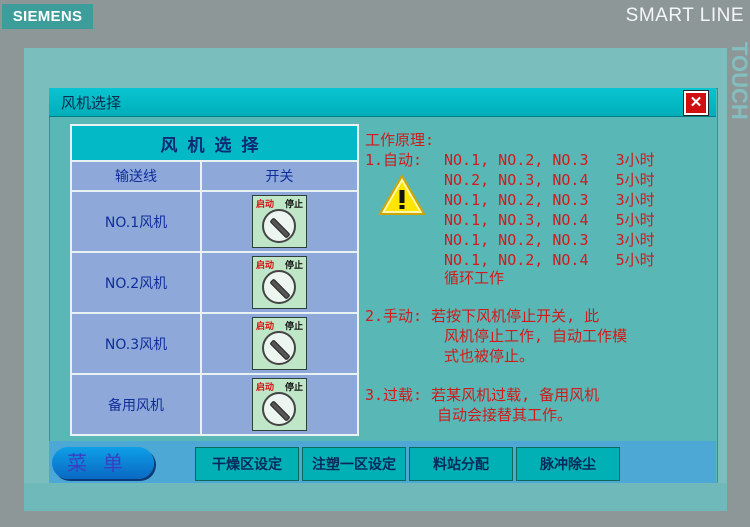  I want to click on close-icon: ✕, so click(696, 103).